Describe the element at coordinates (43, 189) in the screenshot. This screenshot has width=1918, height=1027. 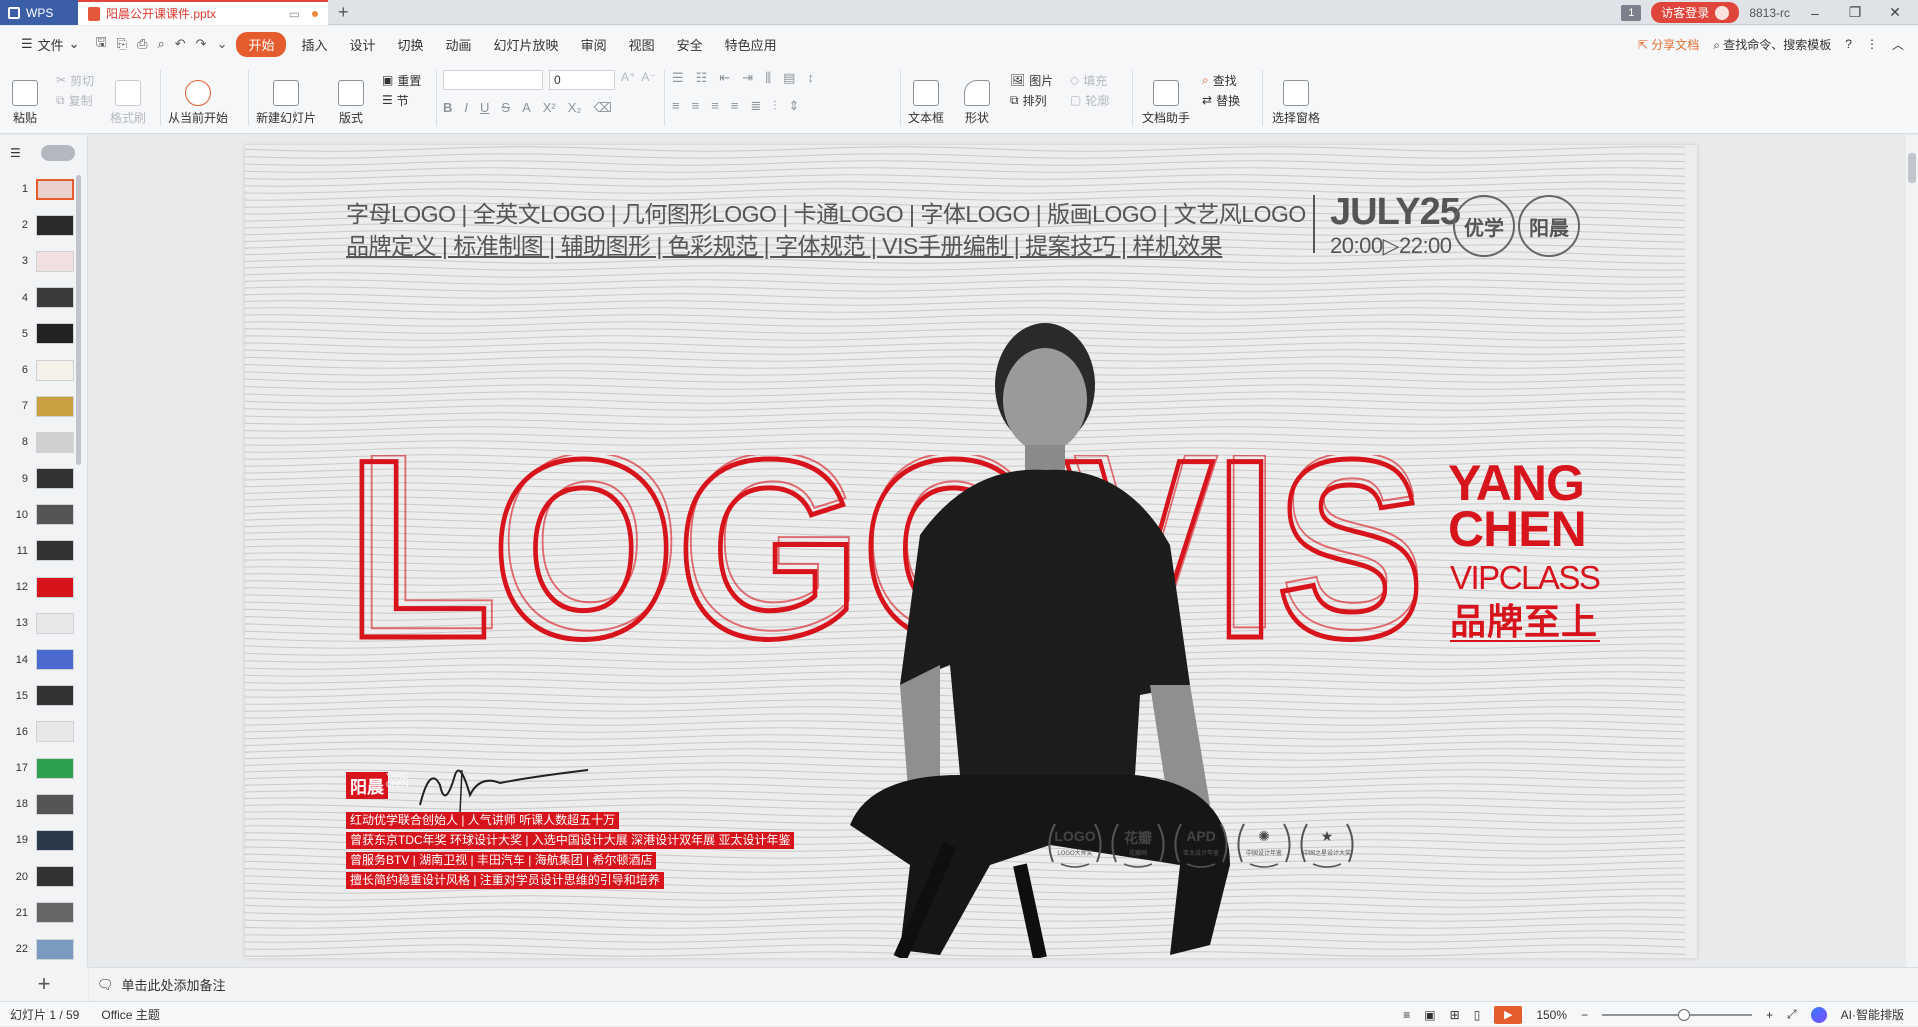
I see `slide-thumbnail: 1` at that location.